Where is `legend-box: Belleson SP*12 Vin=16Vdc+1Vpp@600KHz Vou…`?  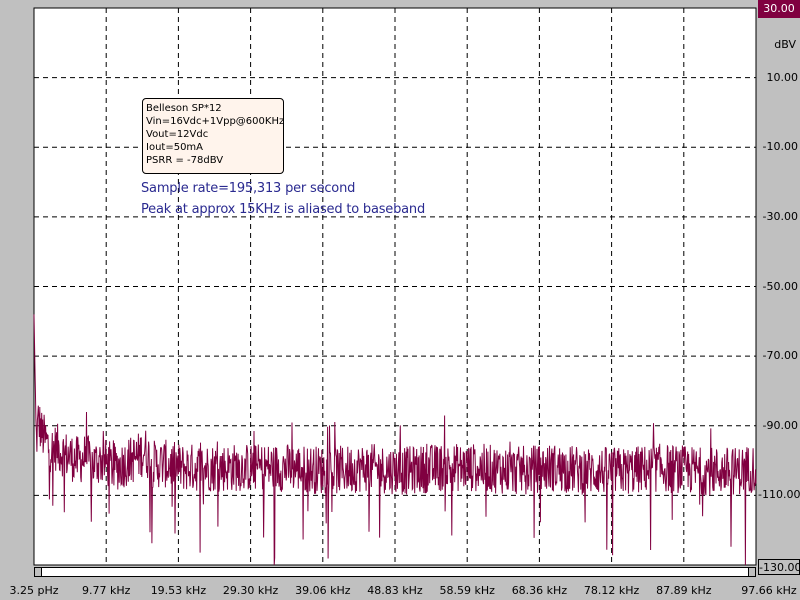
legend-box: Belleson SP*12 Vin=16Vdc+1Vpp@600KHz Vou… is located at coordinates (213, 136).